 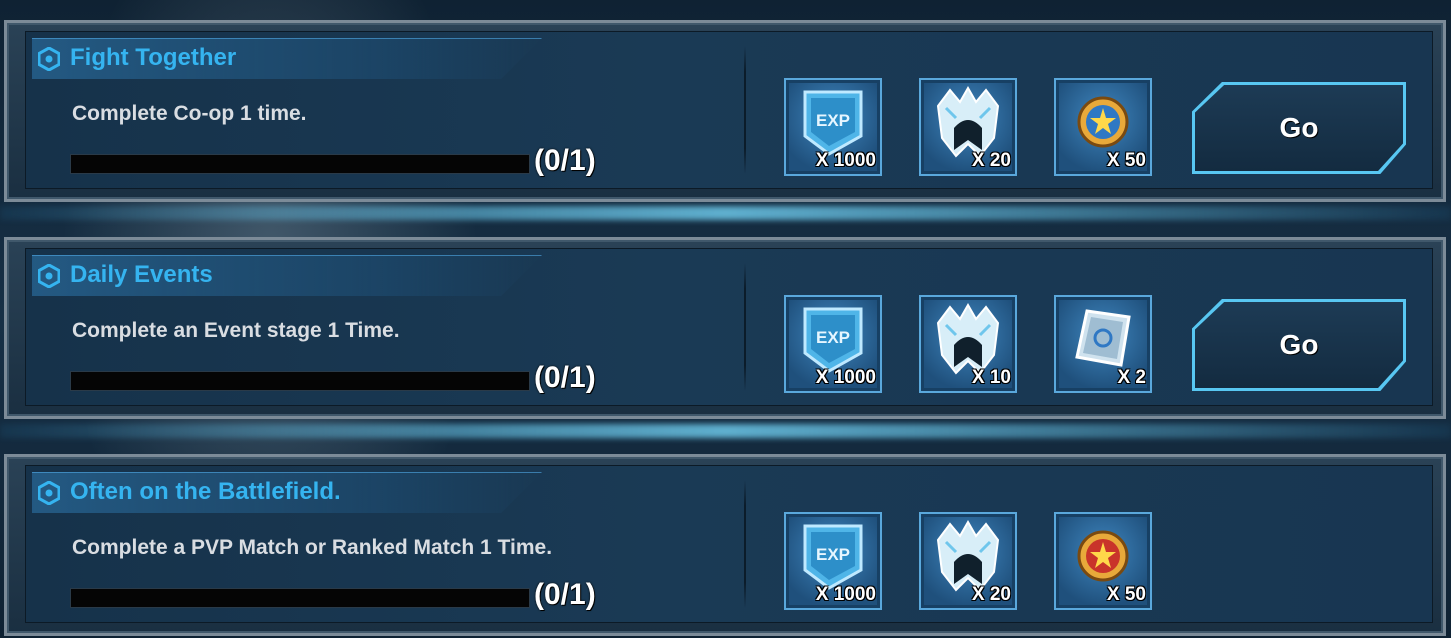 What do you see at coordinates (991, 377) in the screenshot?
I see `reward-quantity: X 10` at bounding box center [991, 377].